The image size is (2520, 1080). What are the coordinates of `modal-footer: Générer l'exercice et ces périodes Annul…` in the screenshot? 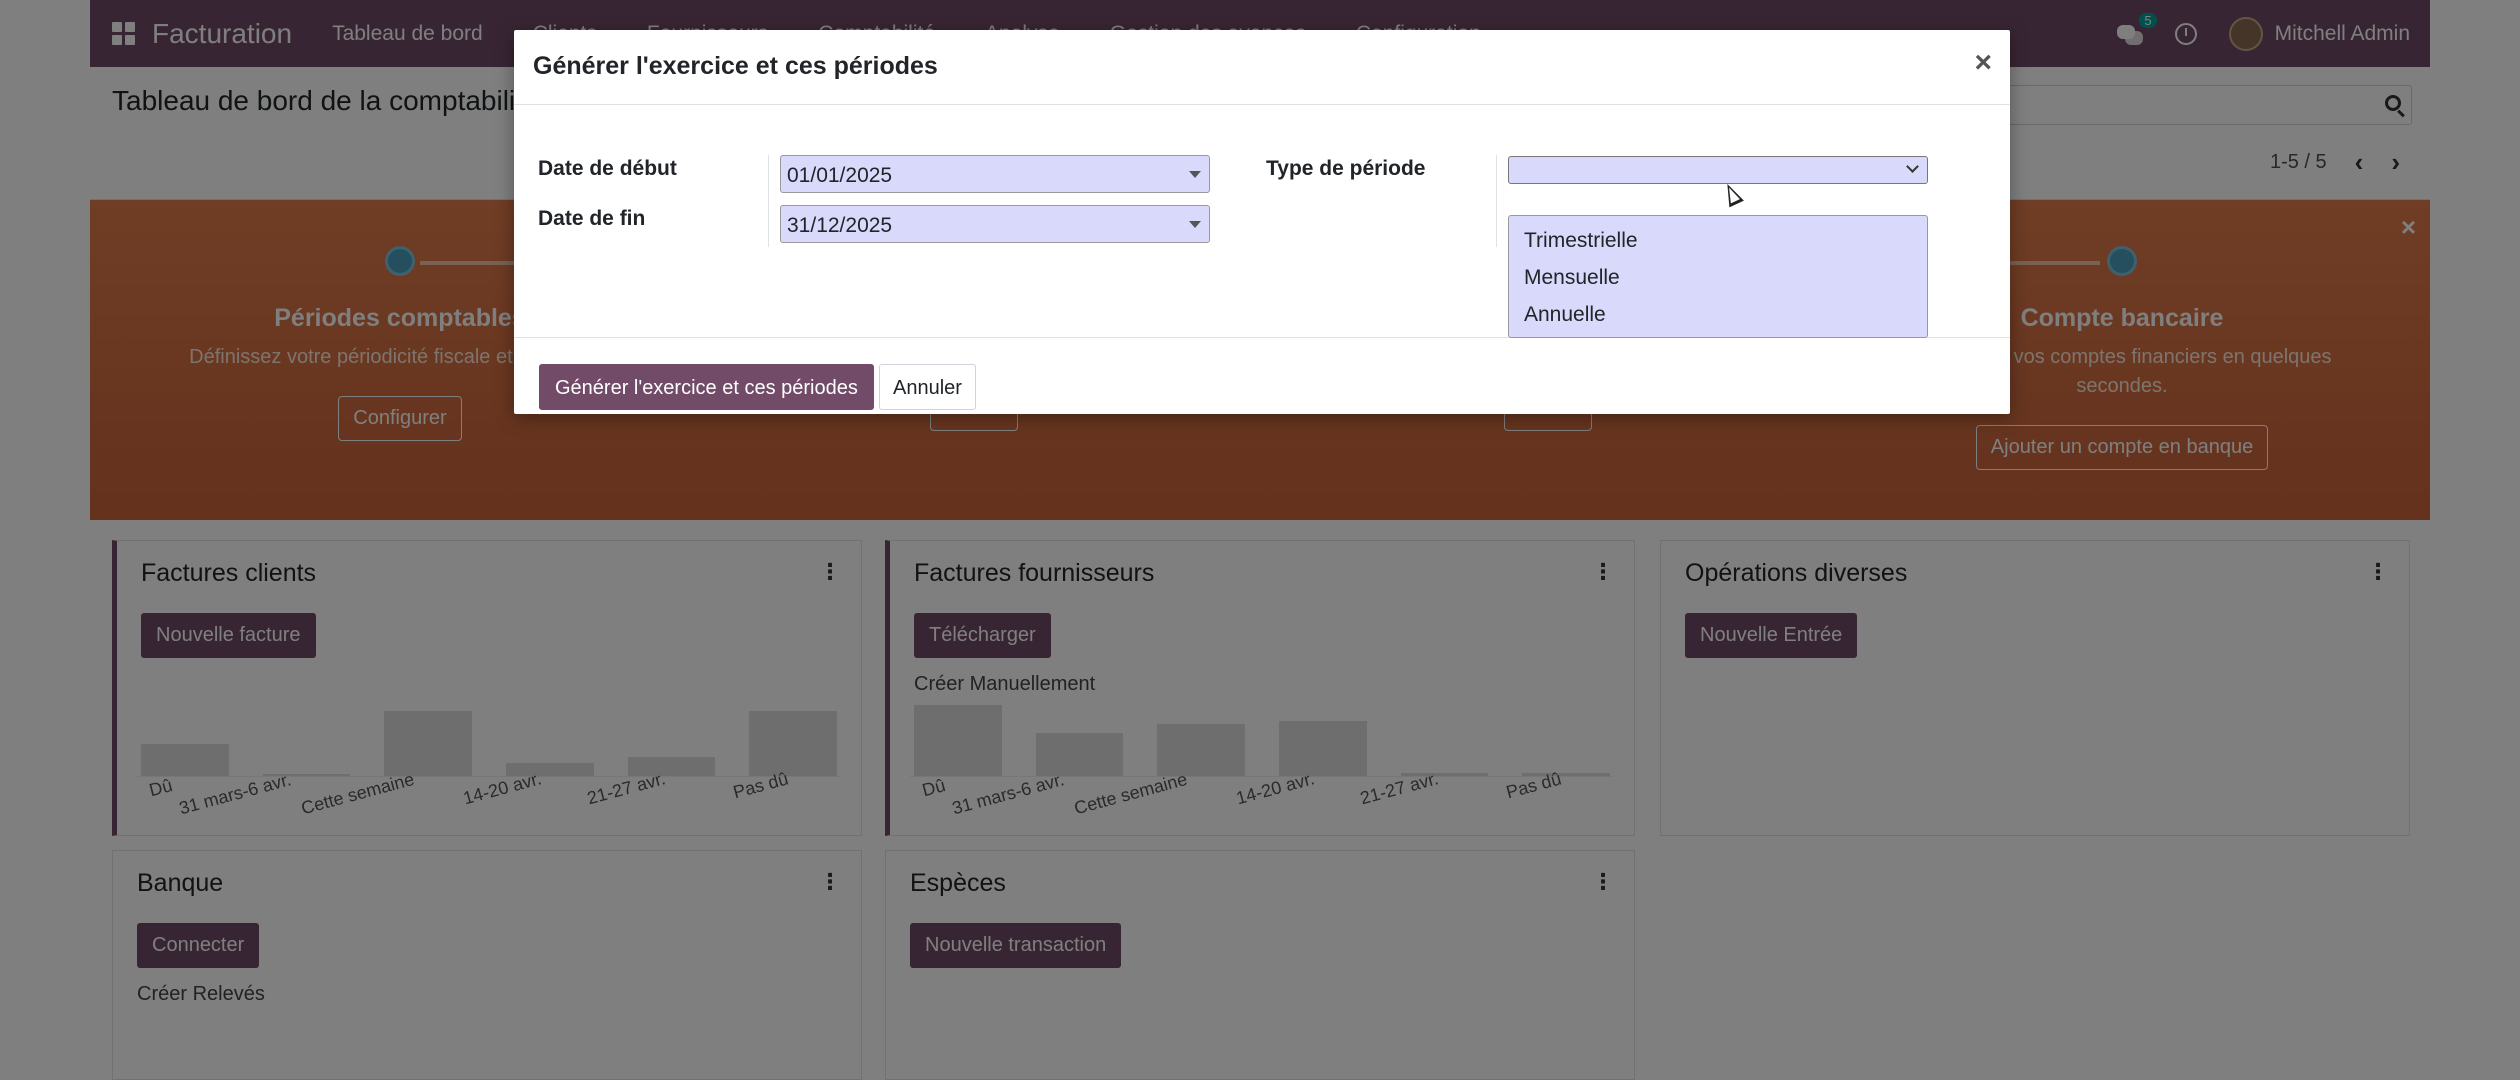 It's located at (1262, 376).